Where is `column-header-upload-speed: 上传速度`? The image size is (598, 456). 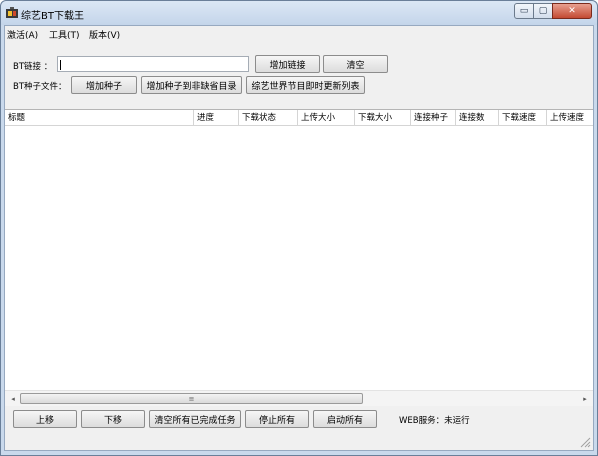
column-header-upload-speed: 上传速度 is located at coordinates (570, 118).